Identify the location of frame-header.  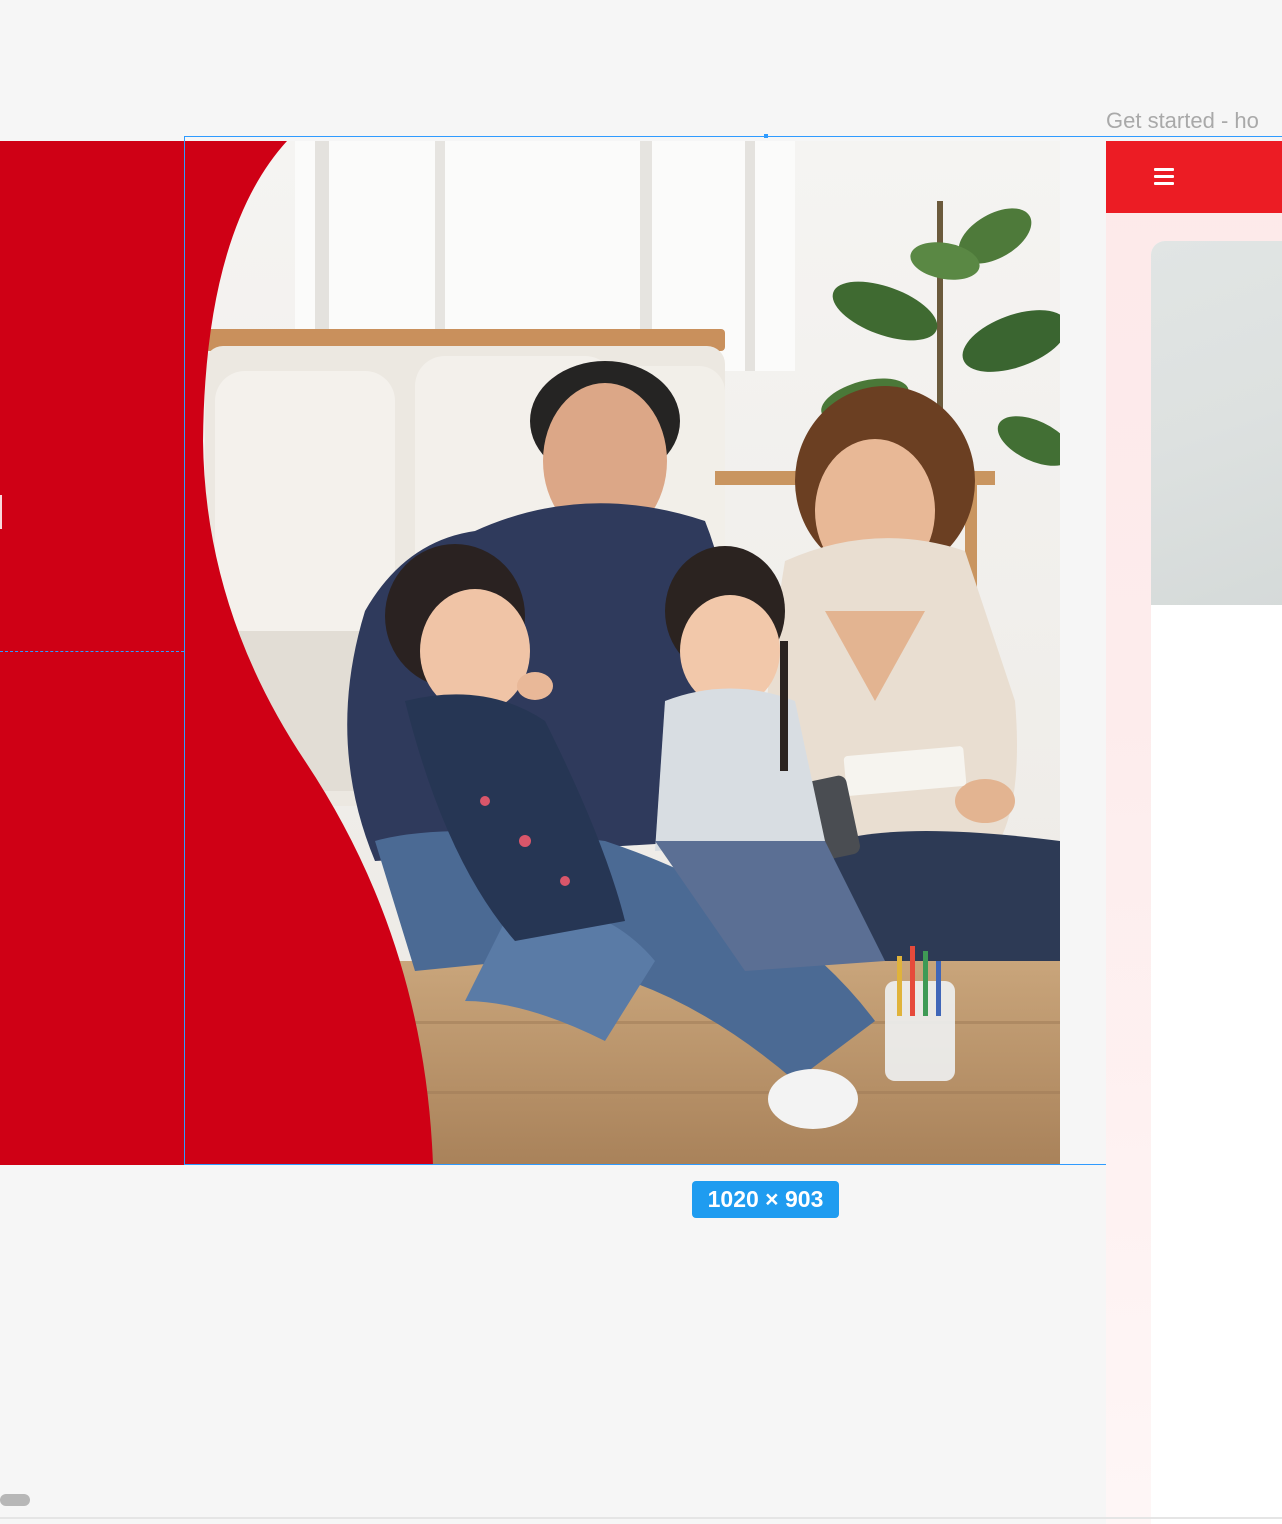
(1194, 177).